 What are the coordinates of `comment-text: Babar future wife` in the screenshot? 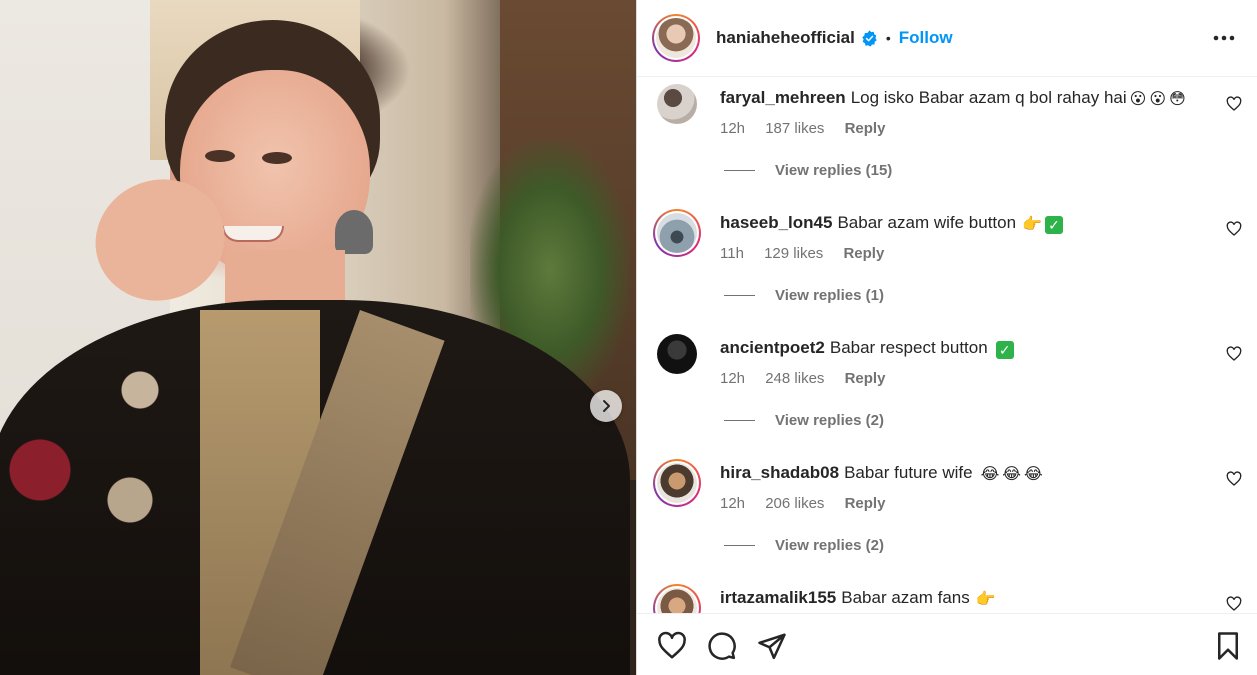 It's located at (908, 472).